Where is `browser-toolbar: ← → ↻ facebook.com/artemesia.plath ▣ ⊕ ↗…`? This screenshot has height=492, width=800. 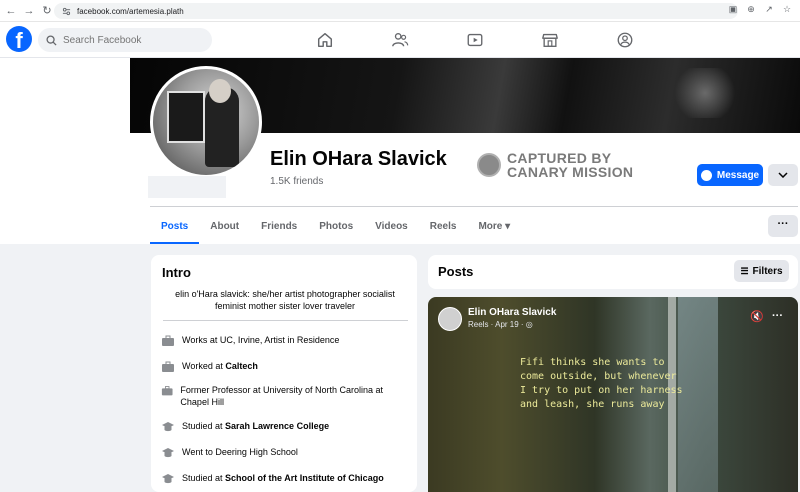 browser-toolbar: ← → ↻ facebook.com/artemesia.plath ▣ ⊕ ↗… is located at coordinates (400, 11).